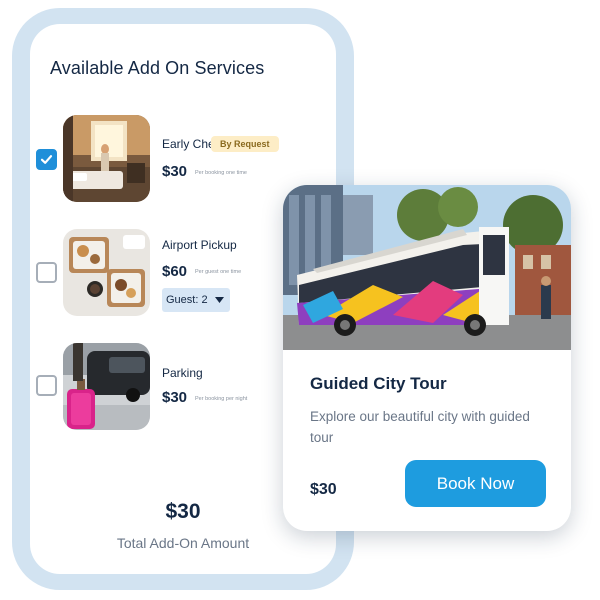 The width and height of the screenshot is (600, 600). I want to click on tour-price: $30, so click(323, 489).